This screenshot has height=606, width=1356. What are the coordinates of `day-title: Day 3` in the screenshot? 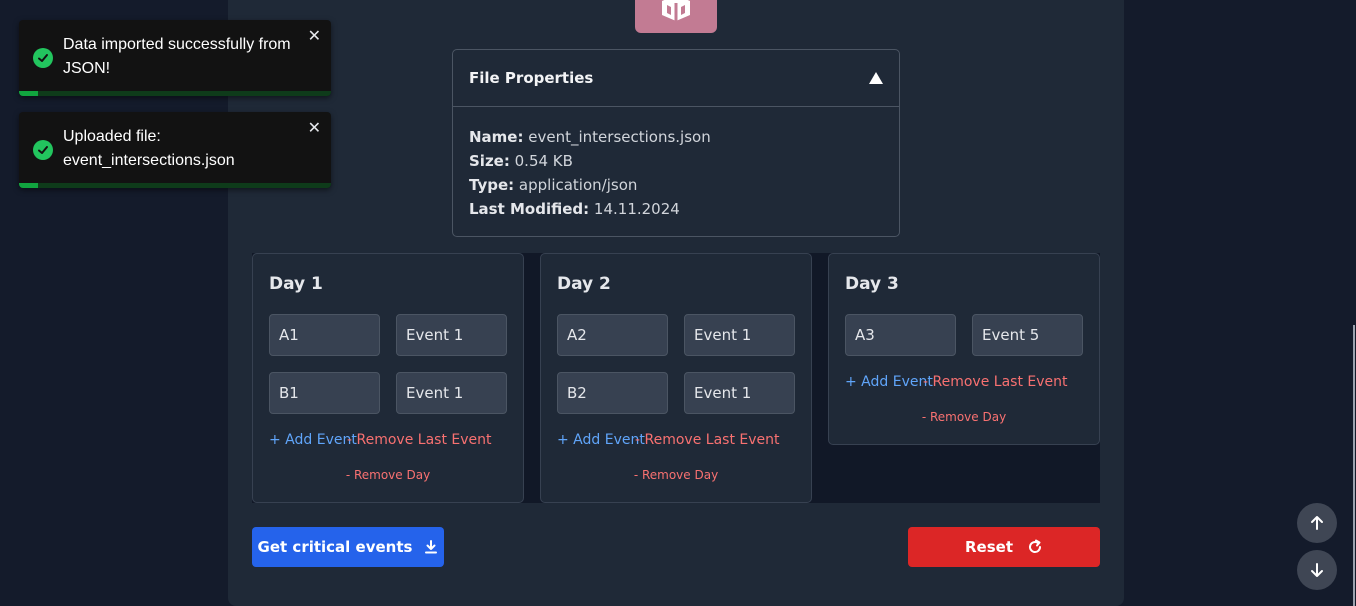 It's located at (872, 284).